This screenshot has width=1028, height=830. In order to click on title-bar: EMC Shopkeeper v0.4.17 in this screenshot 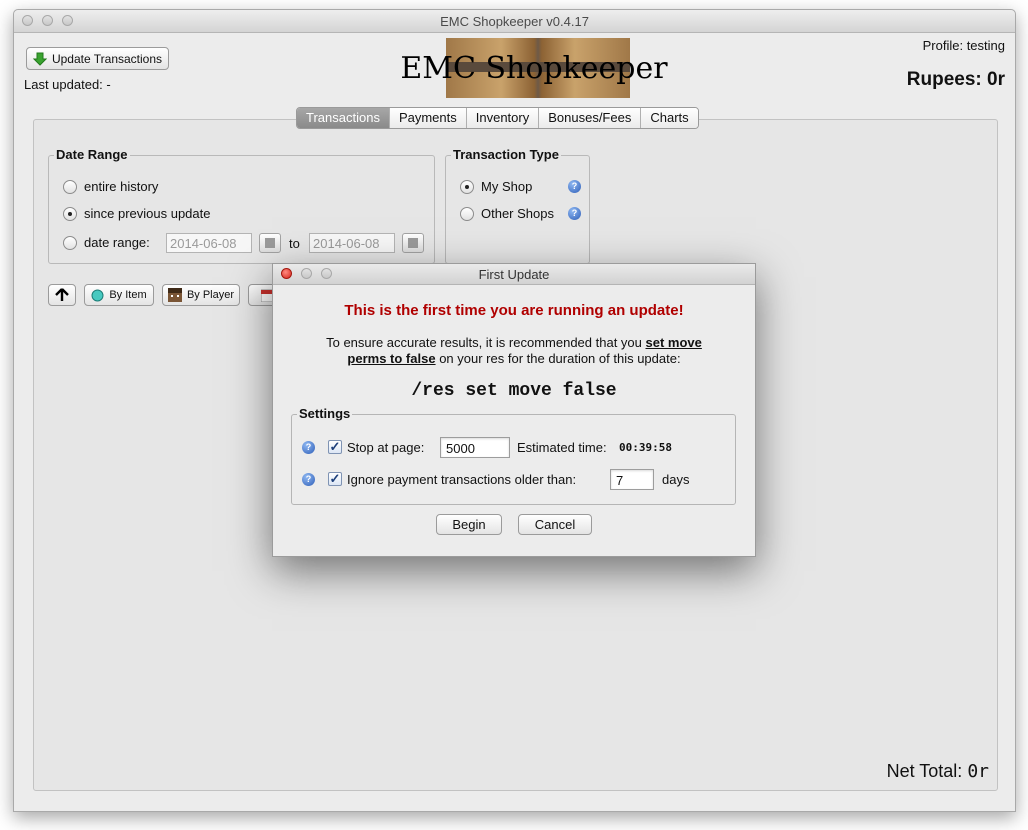, I will do `click(514, 21)`.